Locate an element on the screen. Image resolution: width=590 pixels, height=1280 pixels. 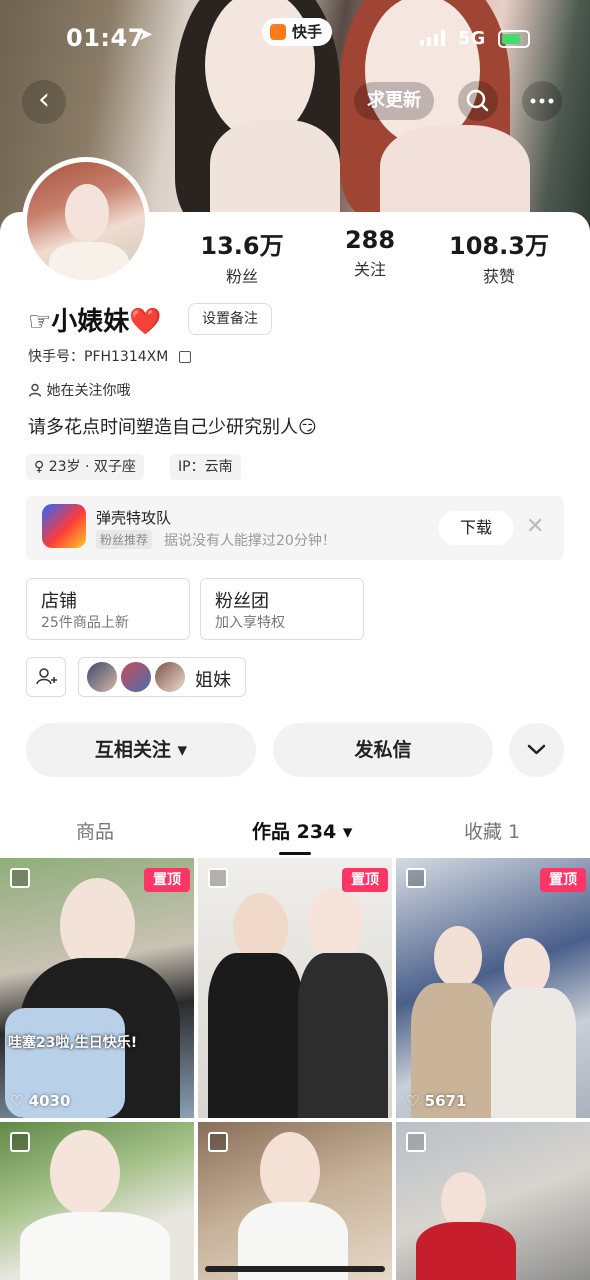
fan-club-entry: 粉丝团 加入享特权 is located at coordinates (282, 609).